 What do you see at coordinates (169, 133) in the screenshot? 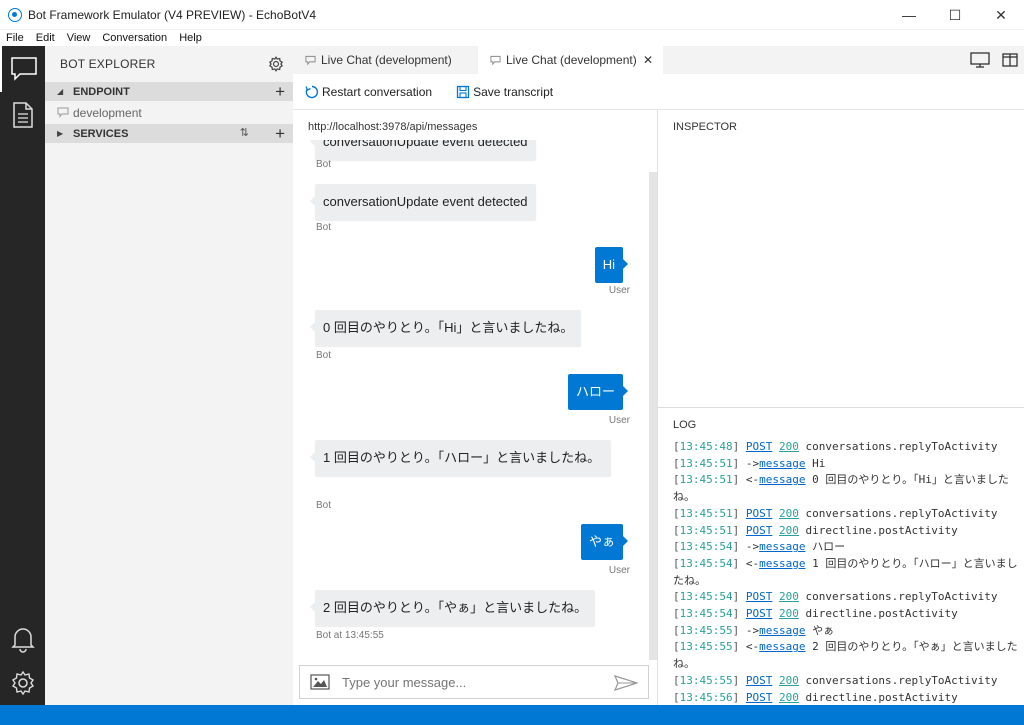
I see `services-section-header: ▶ SERVICES ⇅ +` at bounding box center [169, 133].